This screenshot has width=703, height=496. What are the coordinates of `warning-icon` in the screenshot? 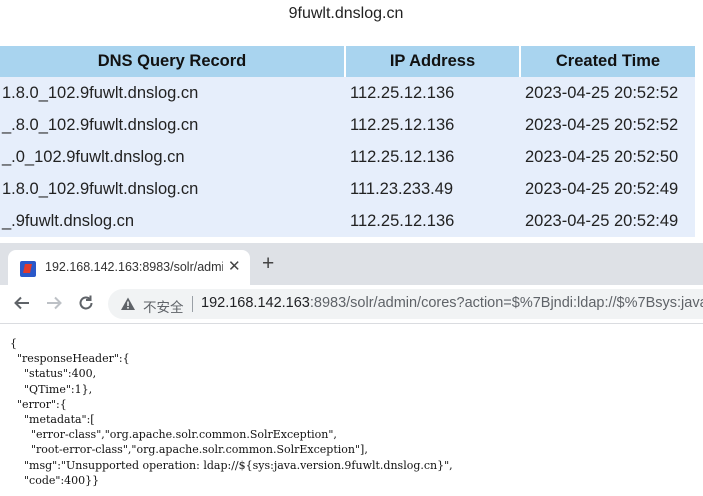 It's located at (128, 304).